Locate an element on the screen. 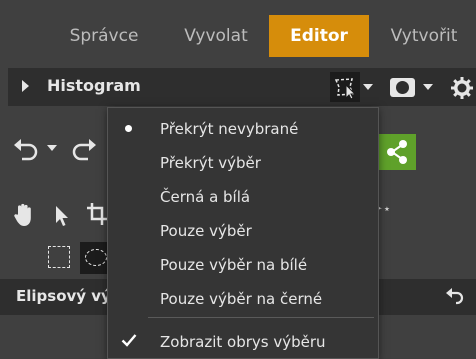  menu-item-selection-on-black: Pouze výběr na černé is located at coordinates (243, 298).